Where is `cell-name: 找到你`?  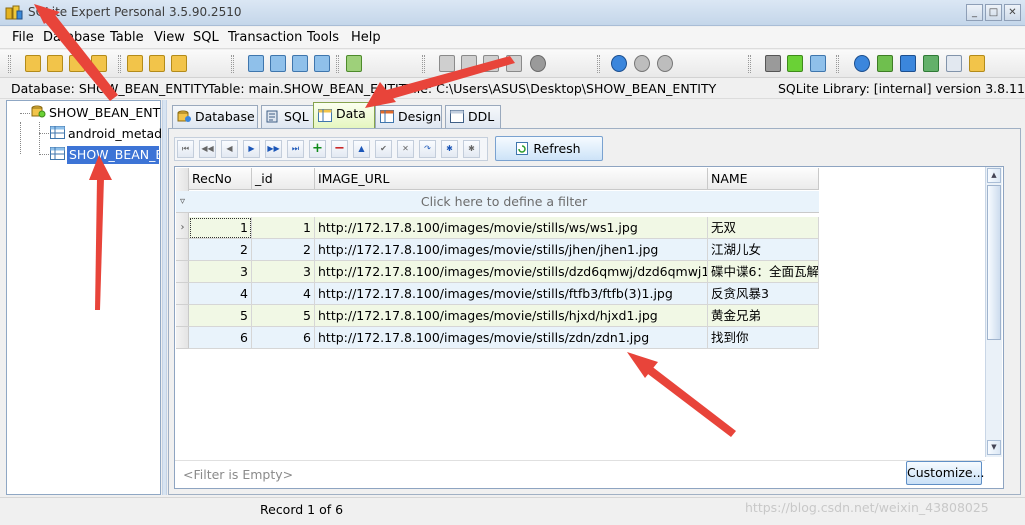
cell-name: 找到你 is located at coordinates (763, 338).